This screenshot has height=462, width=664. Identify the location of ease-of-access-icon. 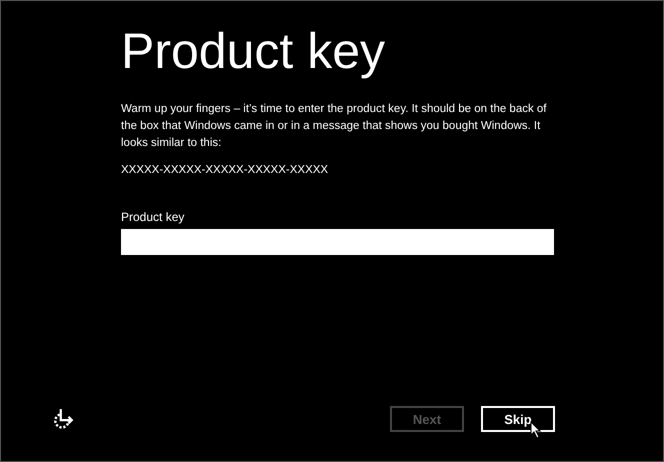
(63, 419).